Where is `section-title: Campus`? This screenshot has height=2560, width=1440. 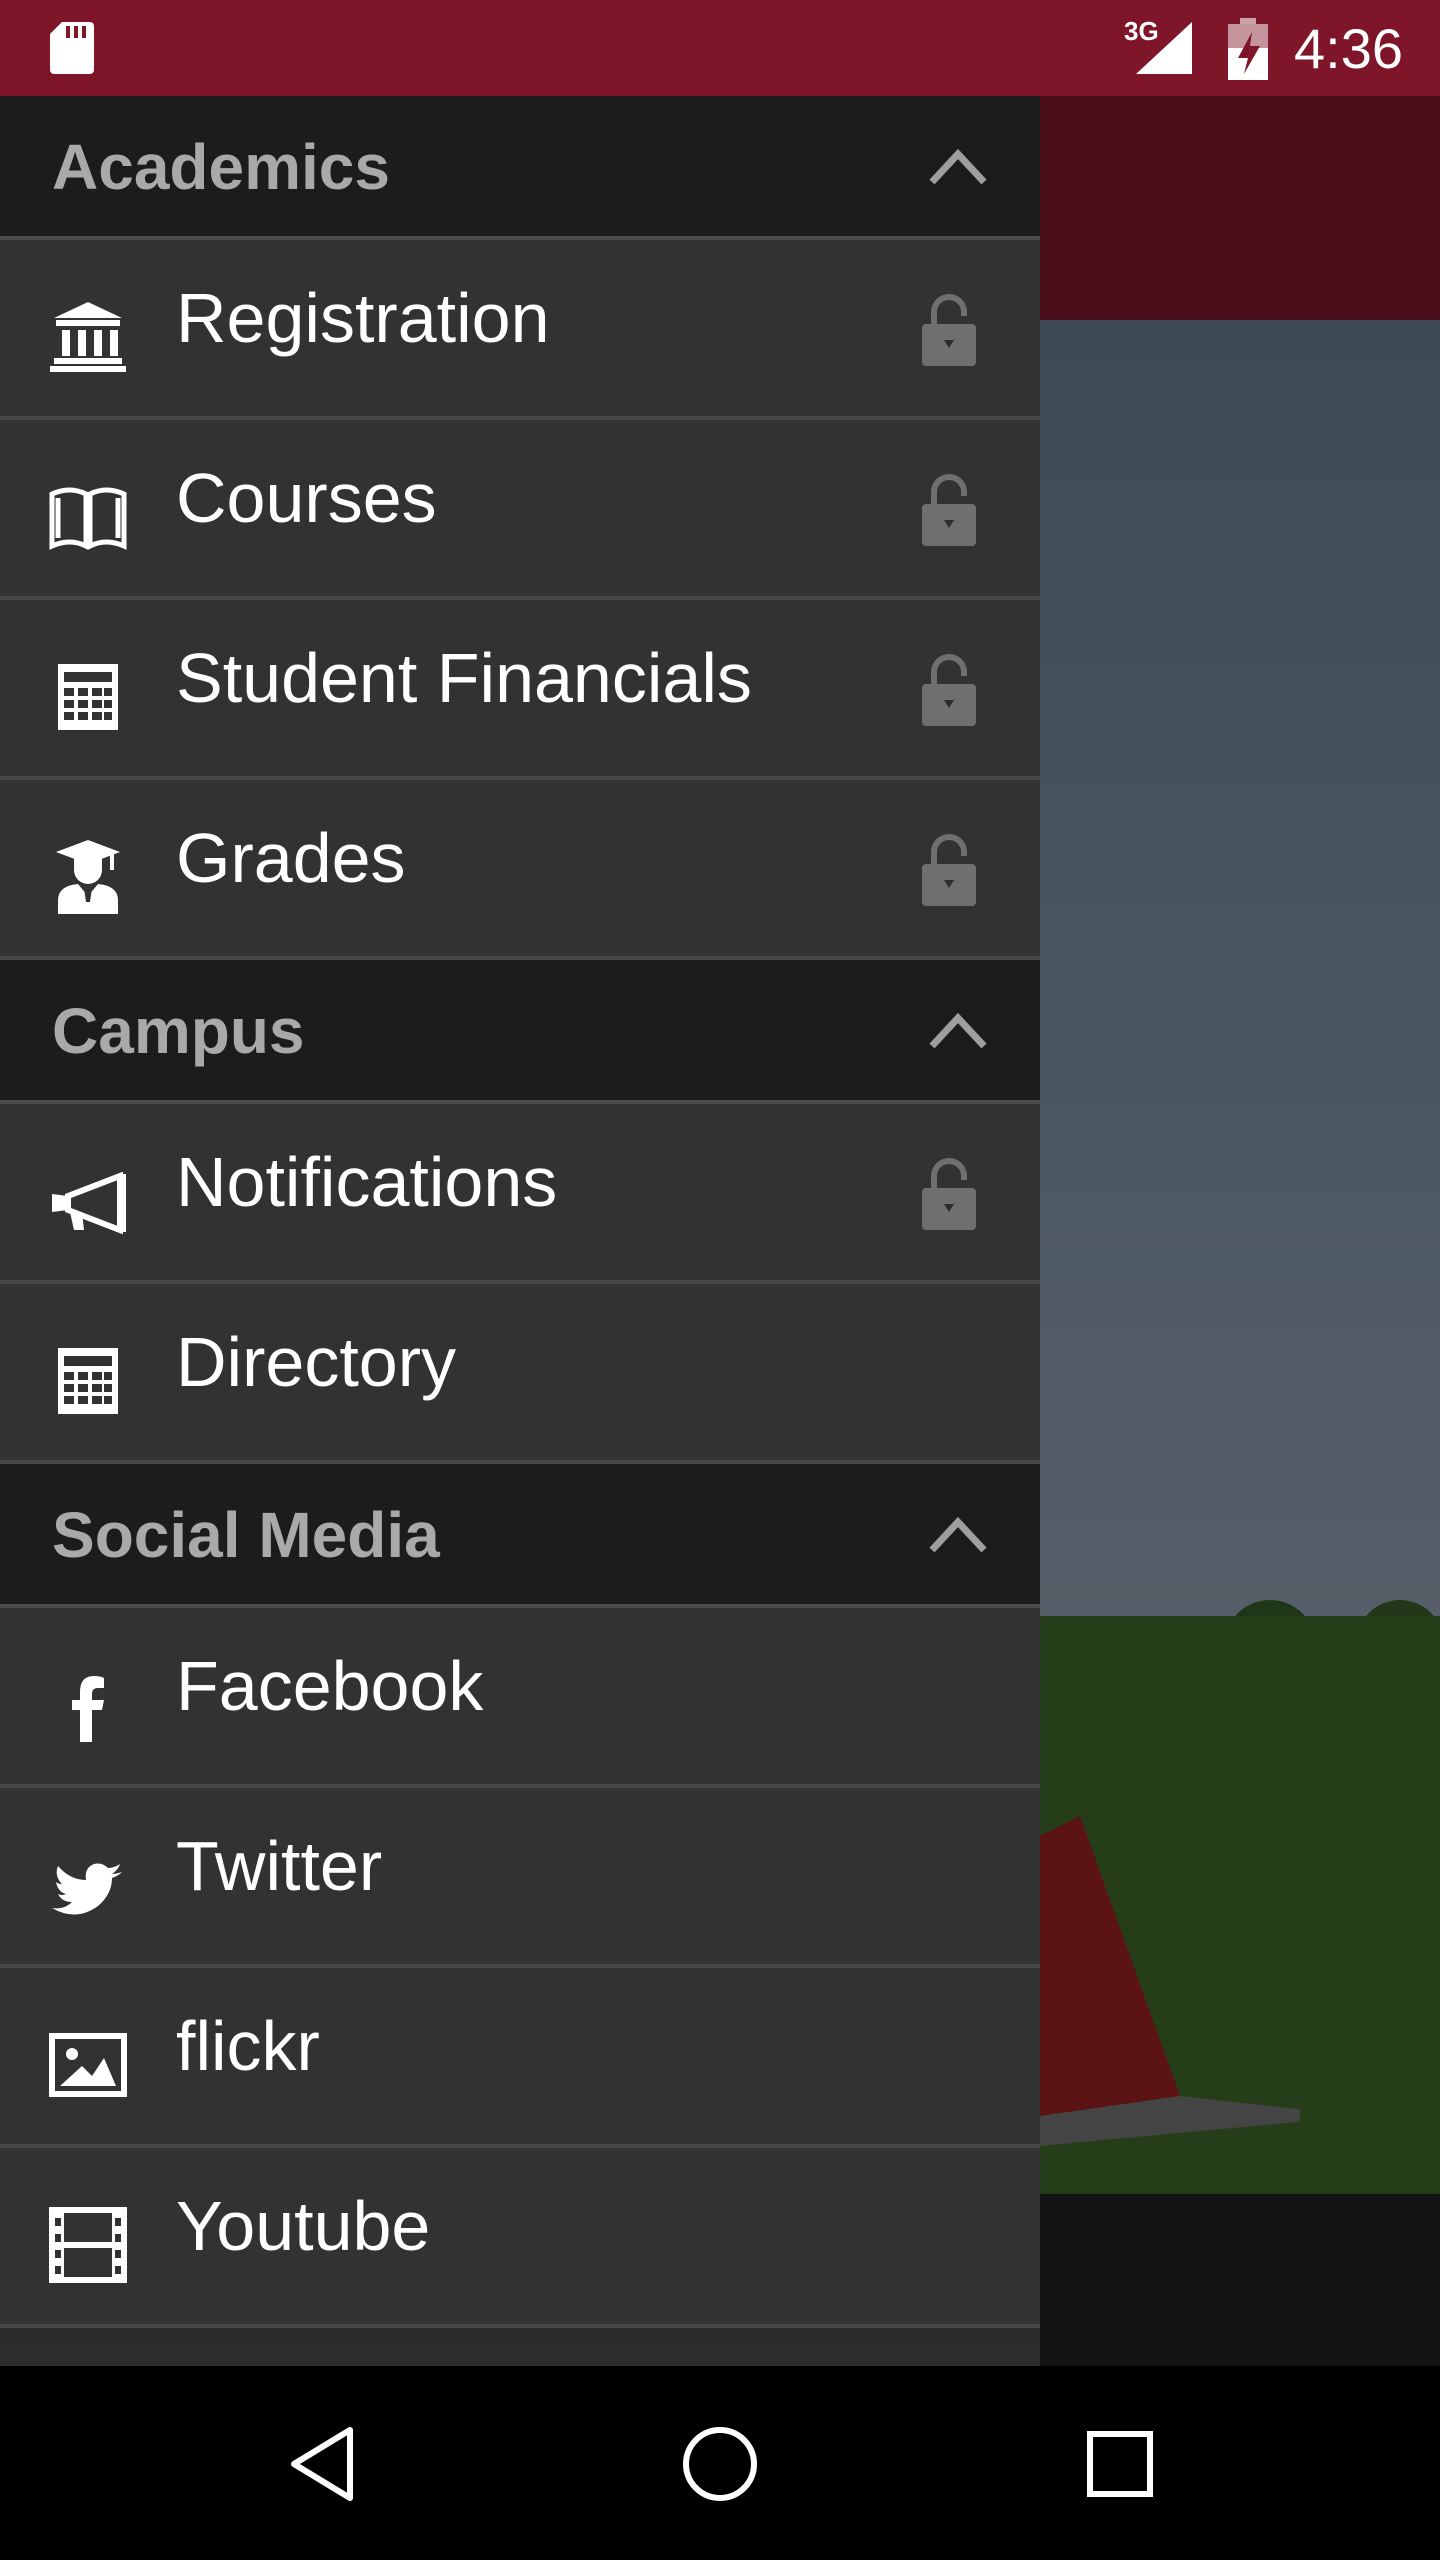 section-title: Campus is located at coordinates (178, 1031).